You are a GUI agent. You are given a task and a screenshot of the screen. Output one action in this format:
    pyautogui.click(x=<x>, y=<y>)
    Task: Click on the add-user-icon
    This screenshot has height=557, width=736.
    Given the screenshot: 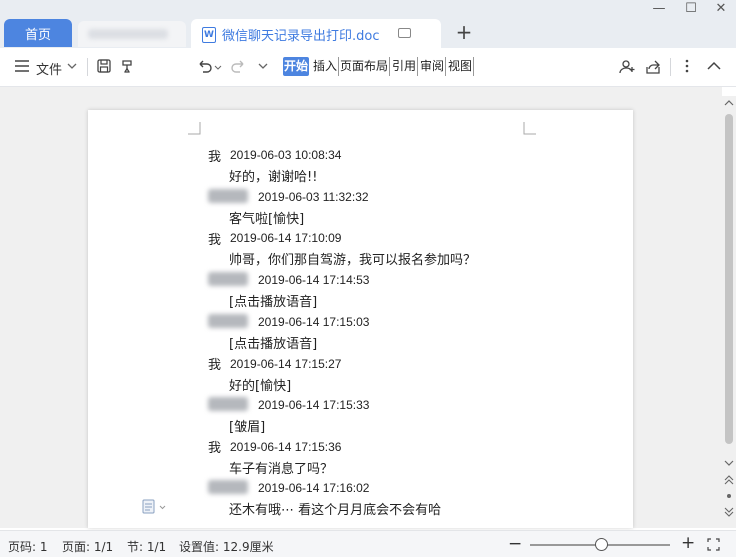 What is the action you would take?
    pyautogui.click(x=627, y=67)
    